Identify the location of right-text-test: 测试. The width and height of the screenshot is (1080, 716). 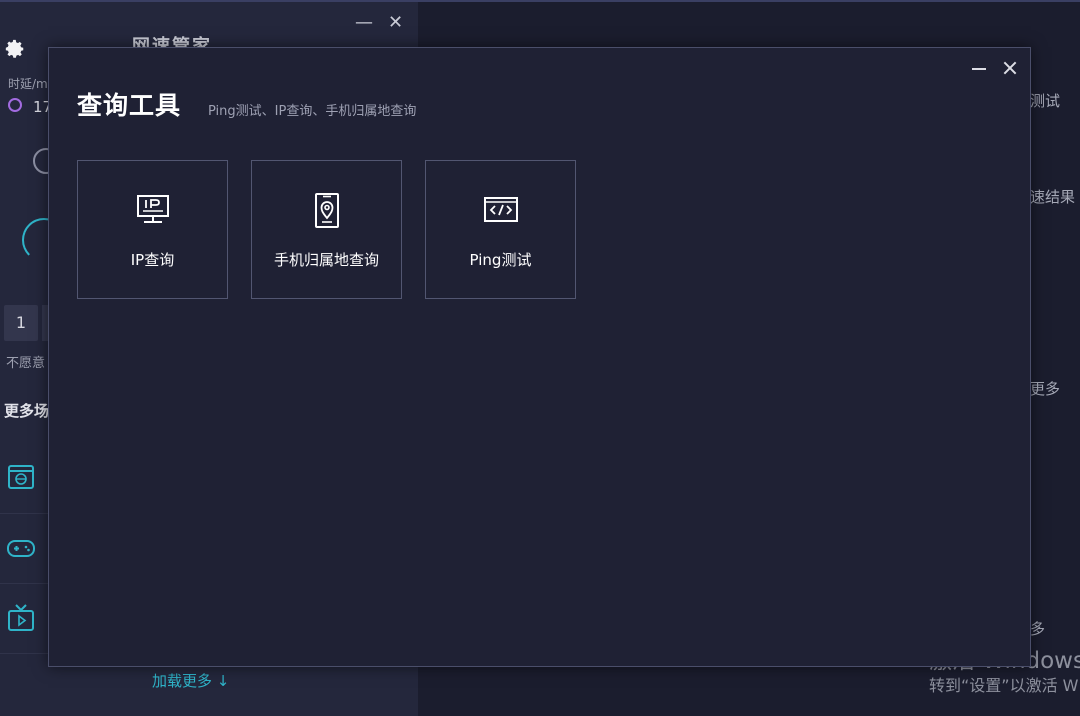
(1045, 101).